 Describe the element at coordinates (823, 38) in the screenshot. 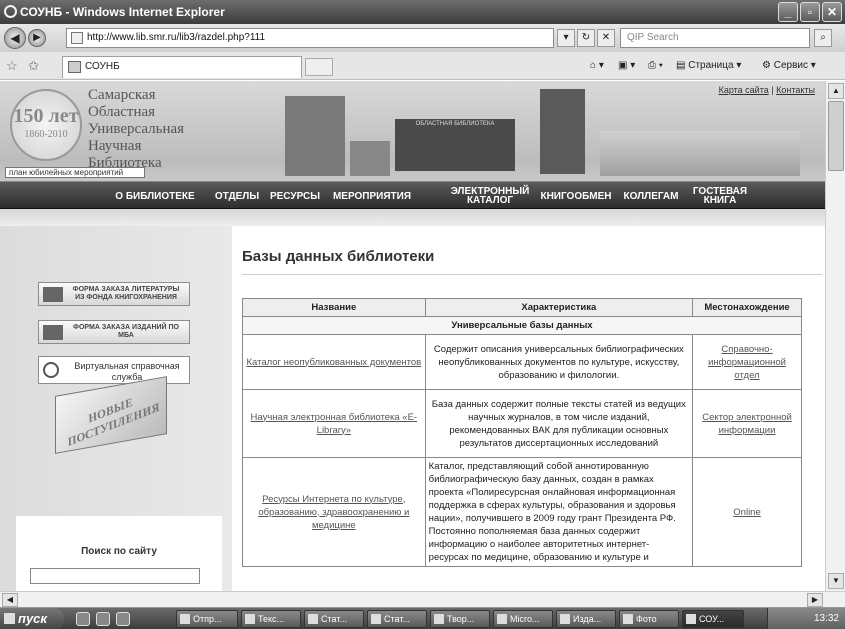

I see `search-icon: ⌕` at that location.